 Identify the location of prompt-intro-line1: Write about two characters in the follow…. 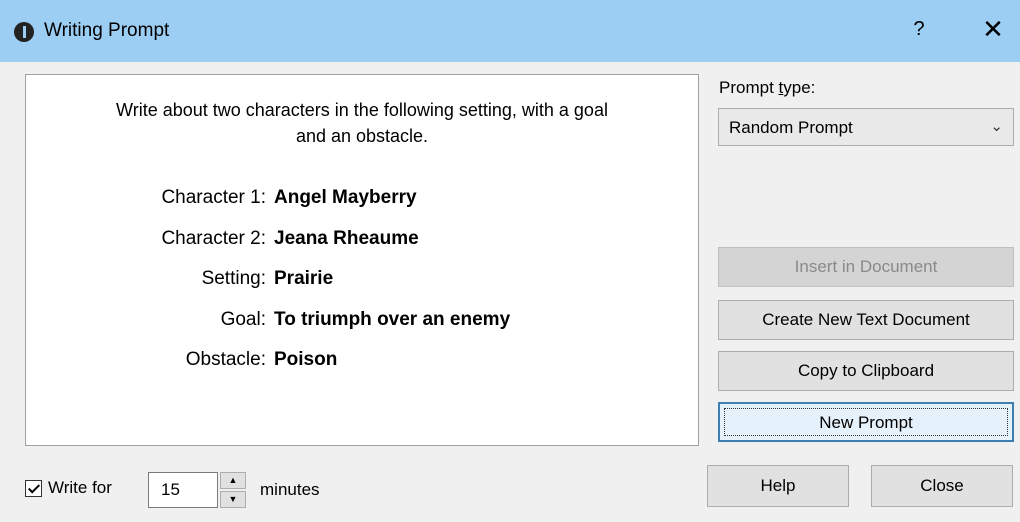
(362, 110).